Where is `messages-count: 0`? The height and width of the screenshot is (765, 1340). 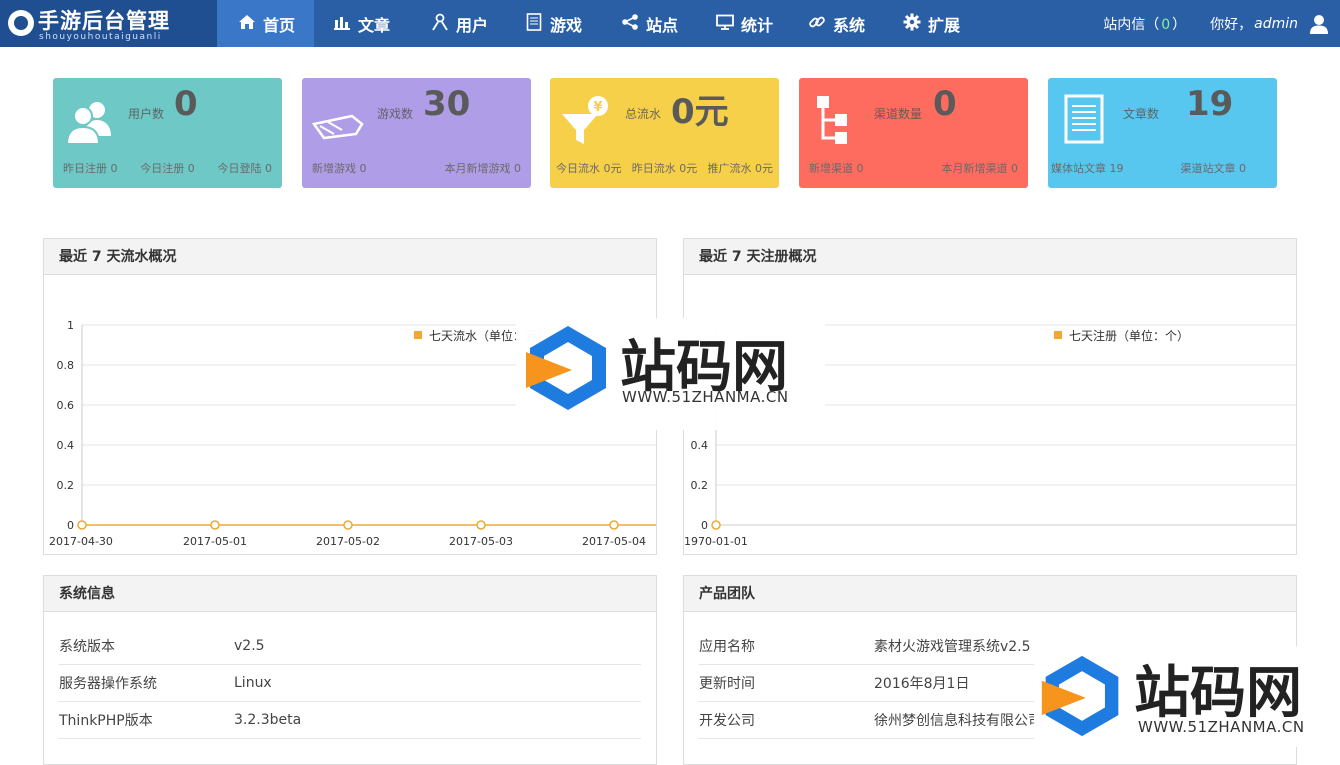
messages-count: 0 is located at coordinates (1166, 24).